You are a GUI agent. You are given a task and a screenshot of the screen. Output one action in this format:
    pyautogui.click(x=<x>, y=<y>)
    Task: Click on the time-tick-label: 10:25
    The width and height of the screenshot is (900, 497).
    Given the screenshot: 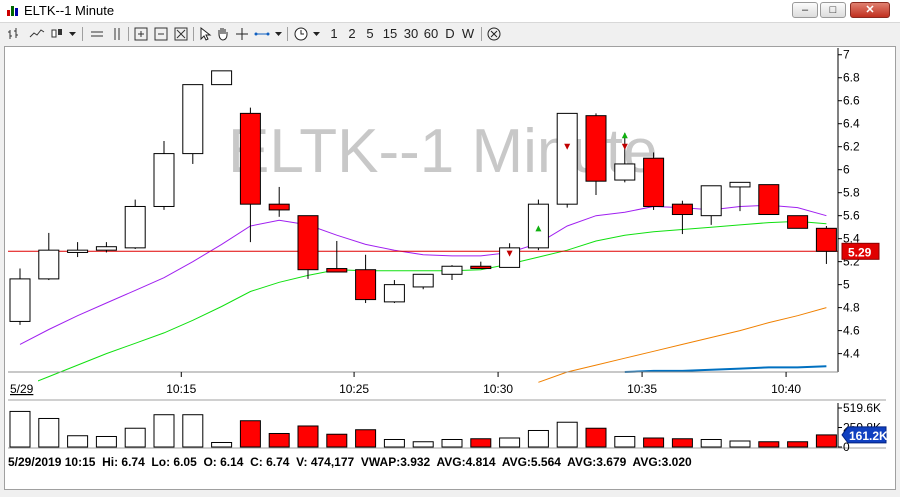 What is the action you would take?
    pyautogui.click(x=354, y=389)
    